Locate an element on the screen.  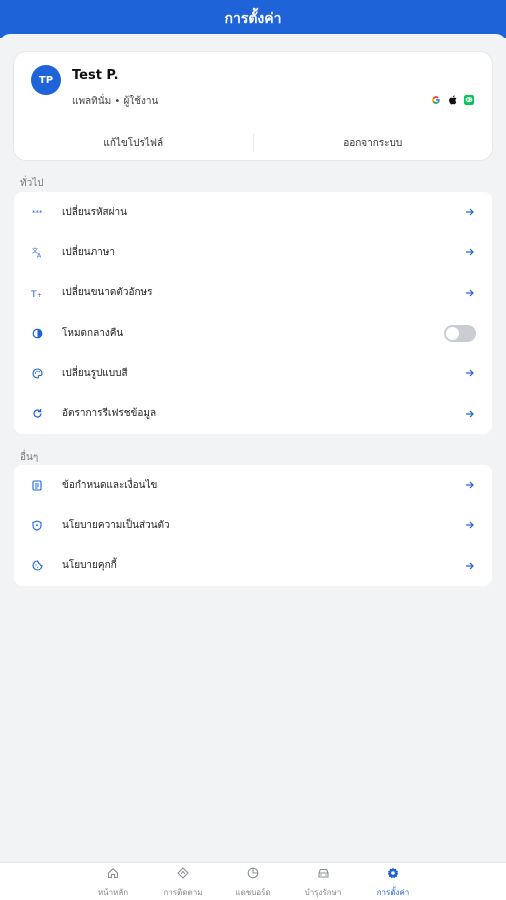
section-label-general: ทั่วไป is located at coordinates (32, 183).